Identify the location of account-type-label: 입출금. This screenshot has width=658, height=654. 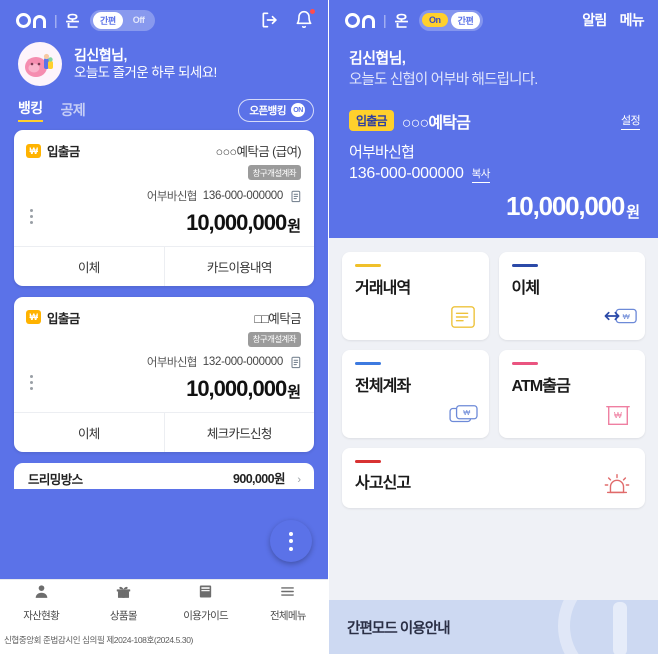
(63, 152).